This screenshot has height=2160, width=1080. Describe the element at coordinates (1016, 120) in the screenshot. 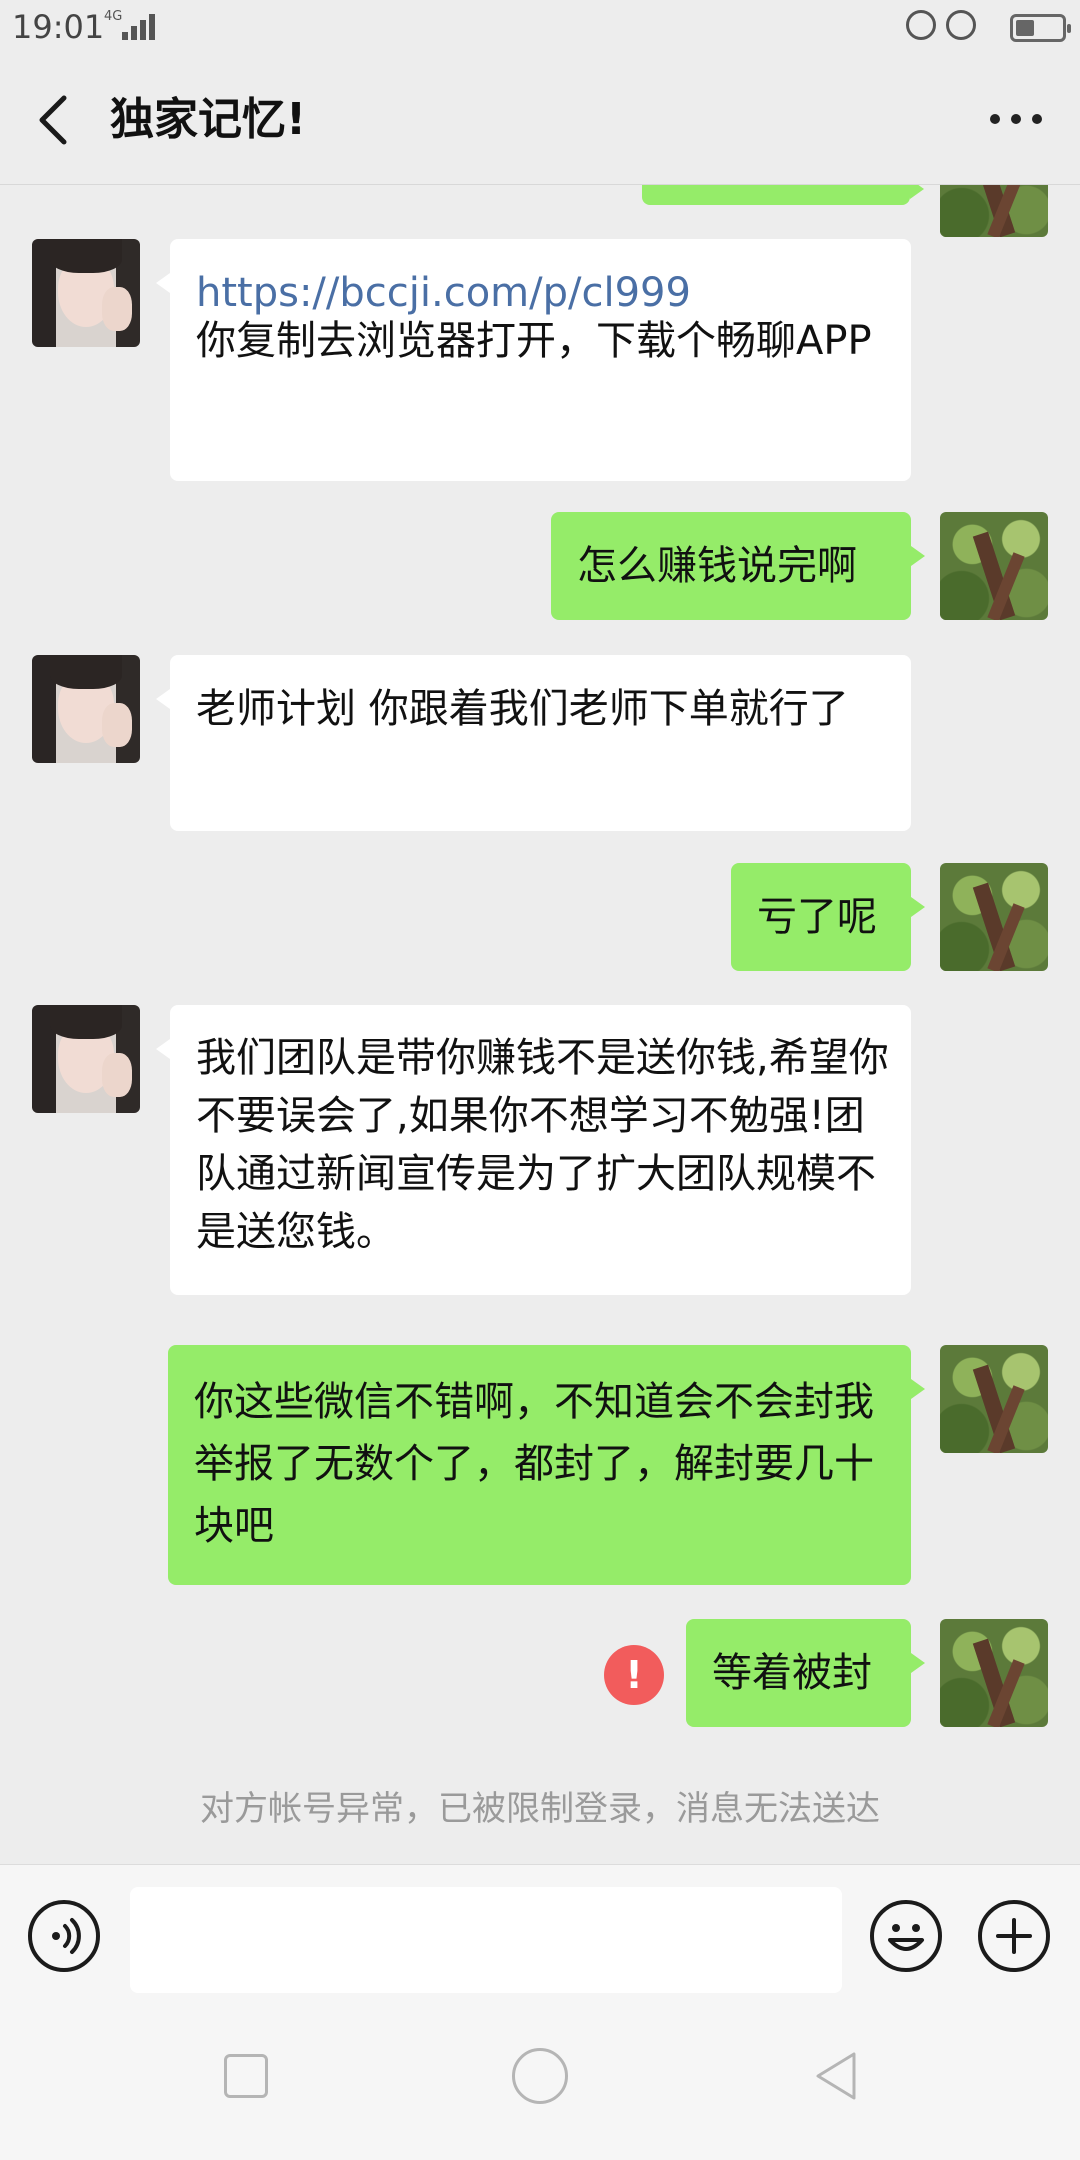

I see `more-dots-icon` at that location.